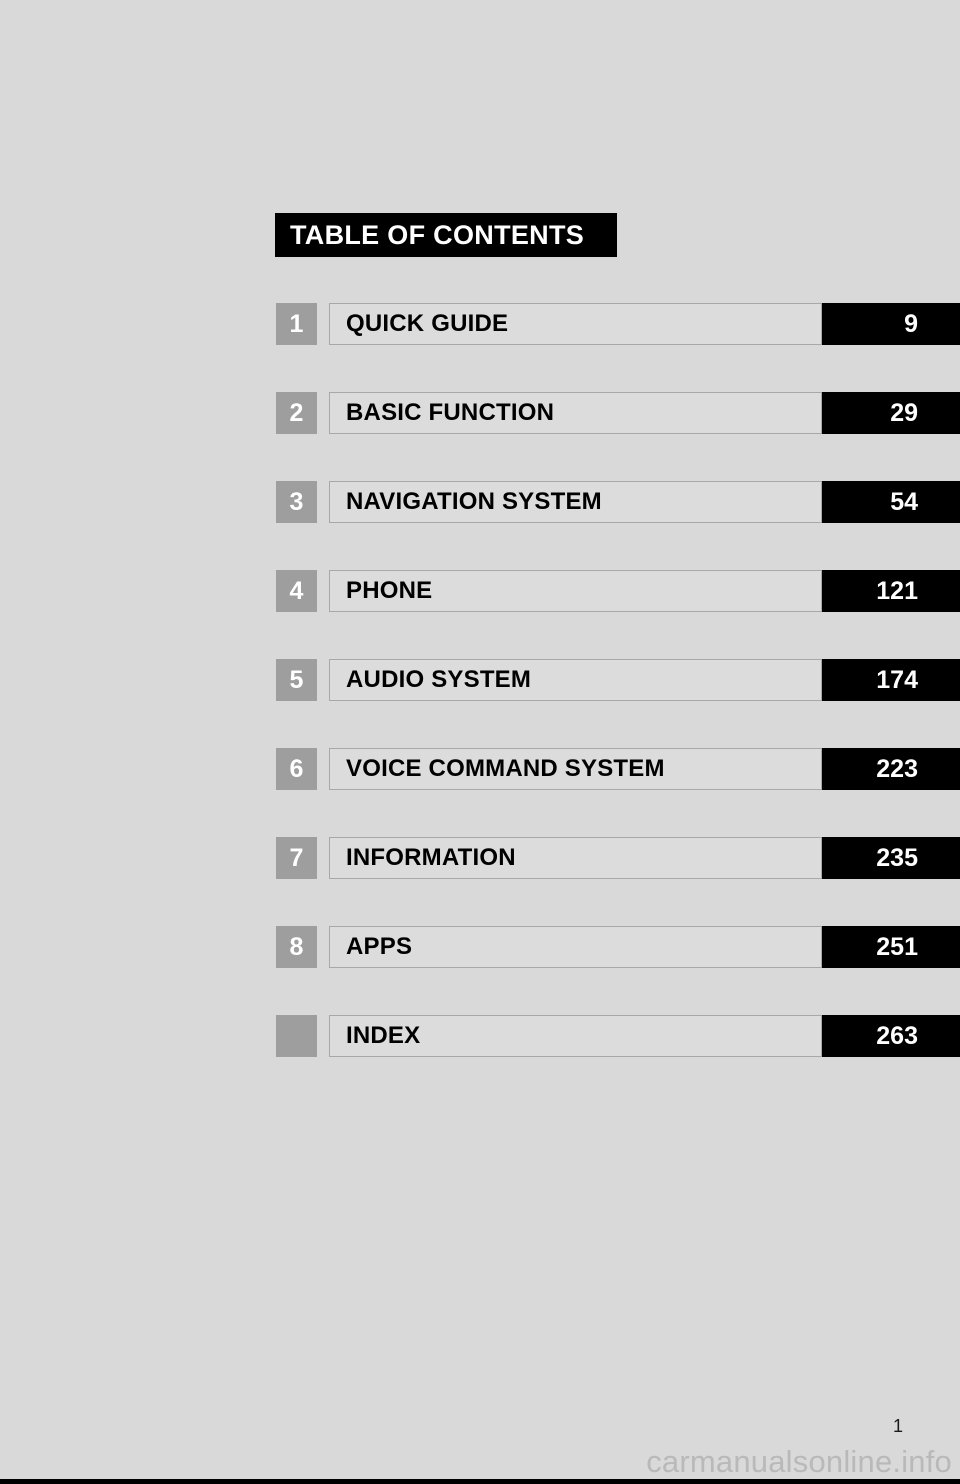  Describe the element at coordinates (575, 858) in the screenshot. I see `toc-chapter-label: INFORMATION` at that location.